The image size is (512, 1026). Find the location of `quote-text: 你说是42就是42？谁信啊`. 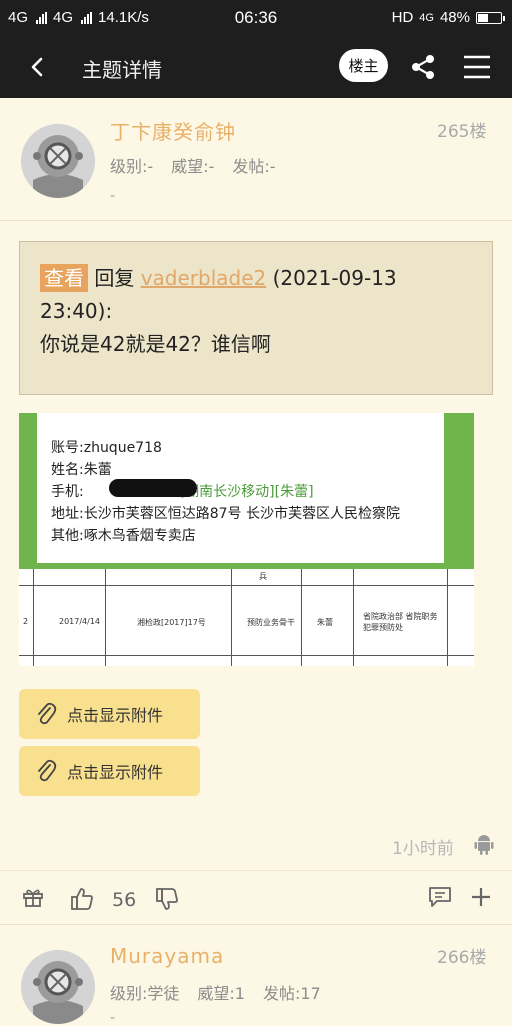

quote-text: 你说是42就是42？谁信啊 is located at coordinates (155, 344).